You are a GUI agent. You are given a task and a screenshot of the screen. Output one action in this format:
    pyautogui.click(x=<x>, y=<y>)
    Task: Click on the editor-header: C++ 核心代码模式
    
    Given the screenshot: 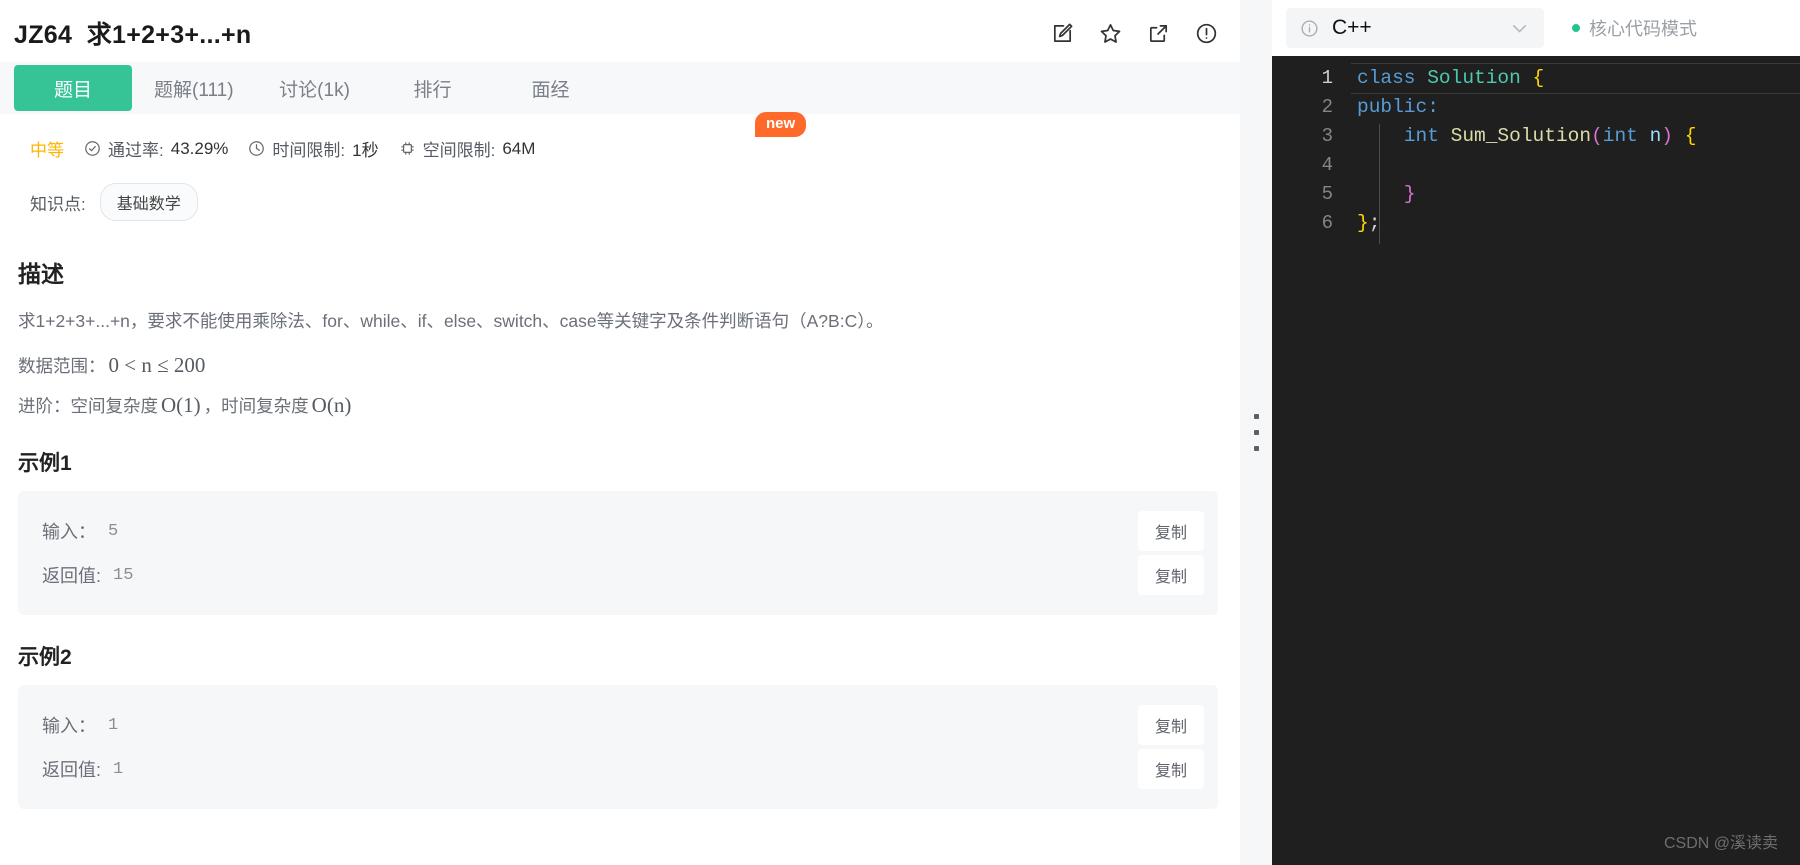 What is the action you would take?
    pyautogui.click(x=1536, y=28)
    